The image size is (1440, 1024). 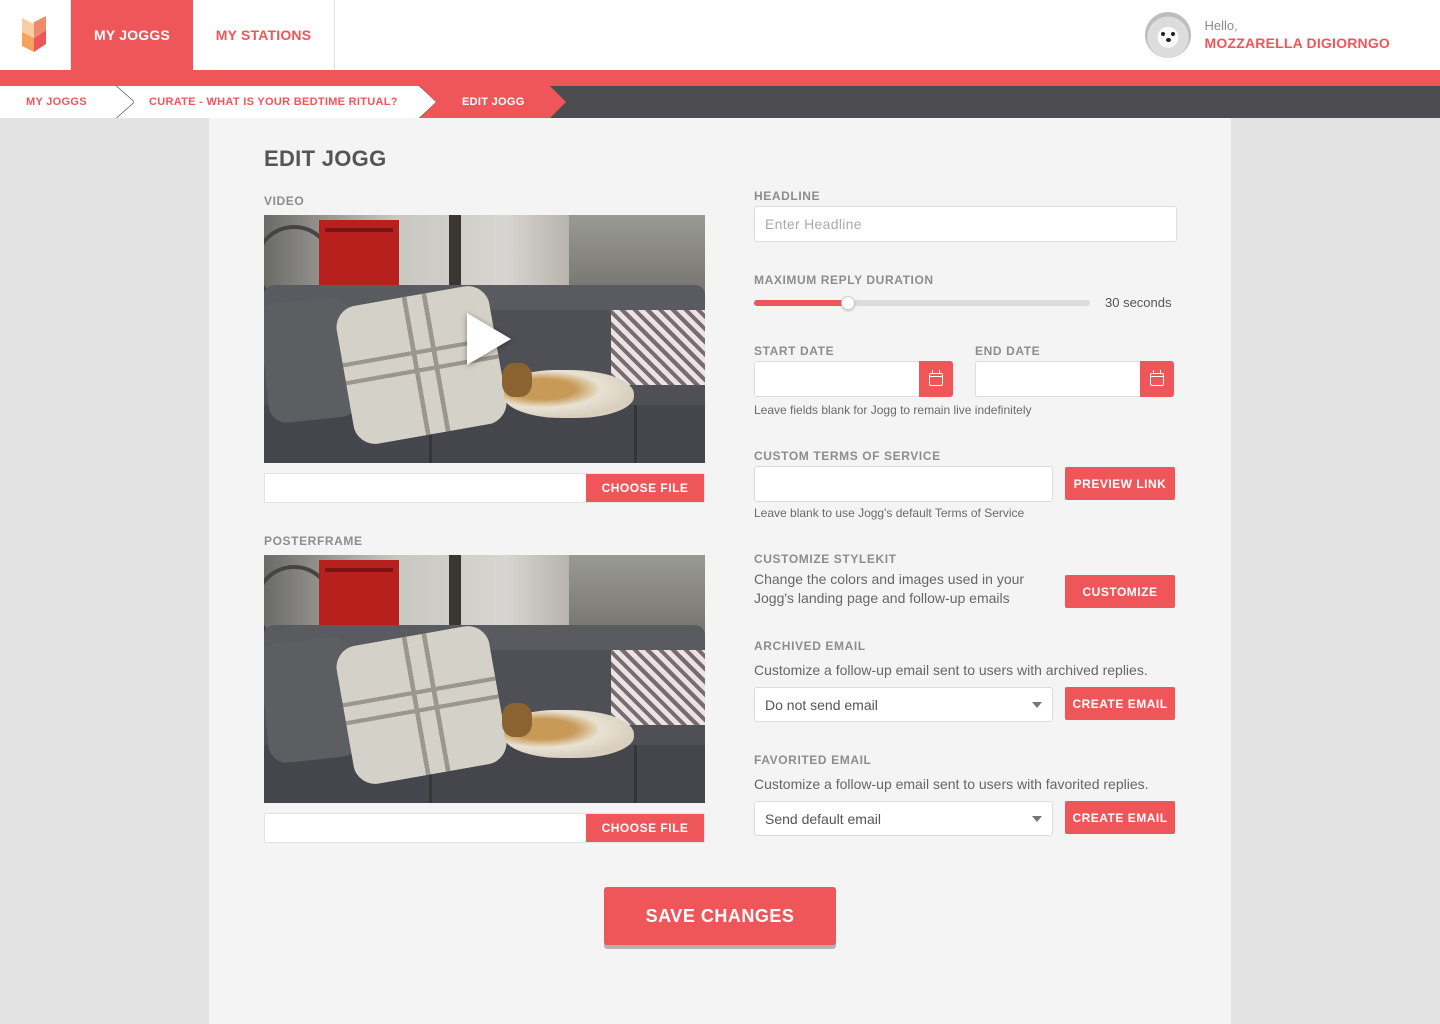 I want to click on reply-duration-slider, so click(x=922, y=303).